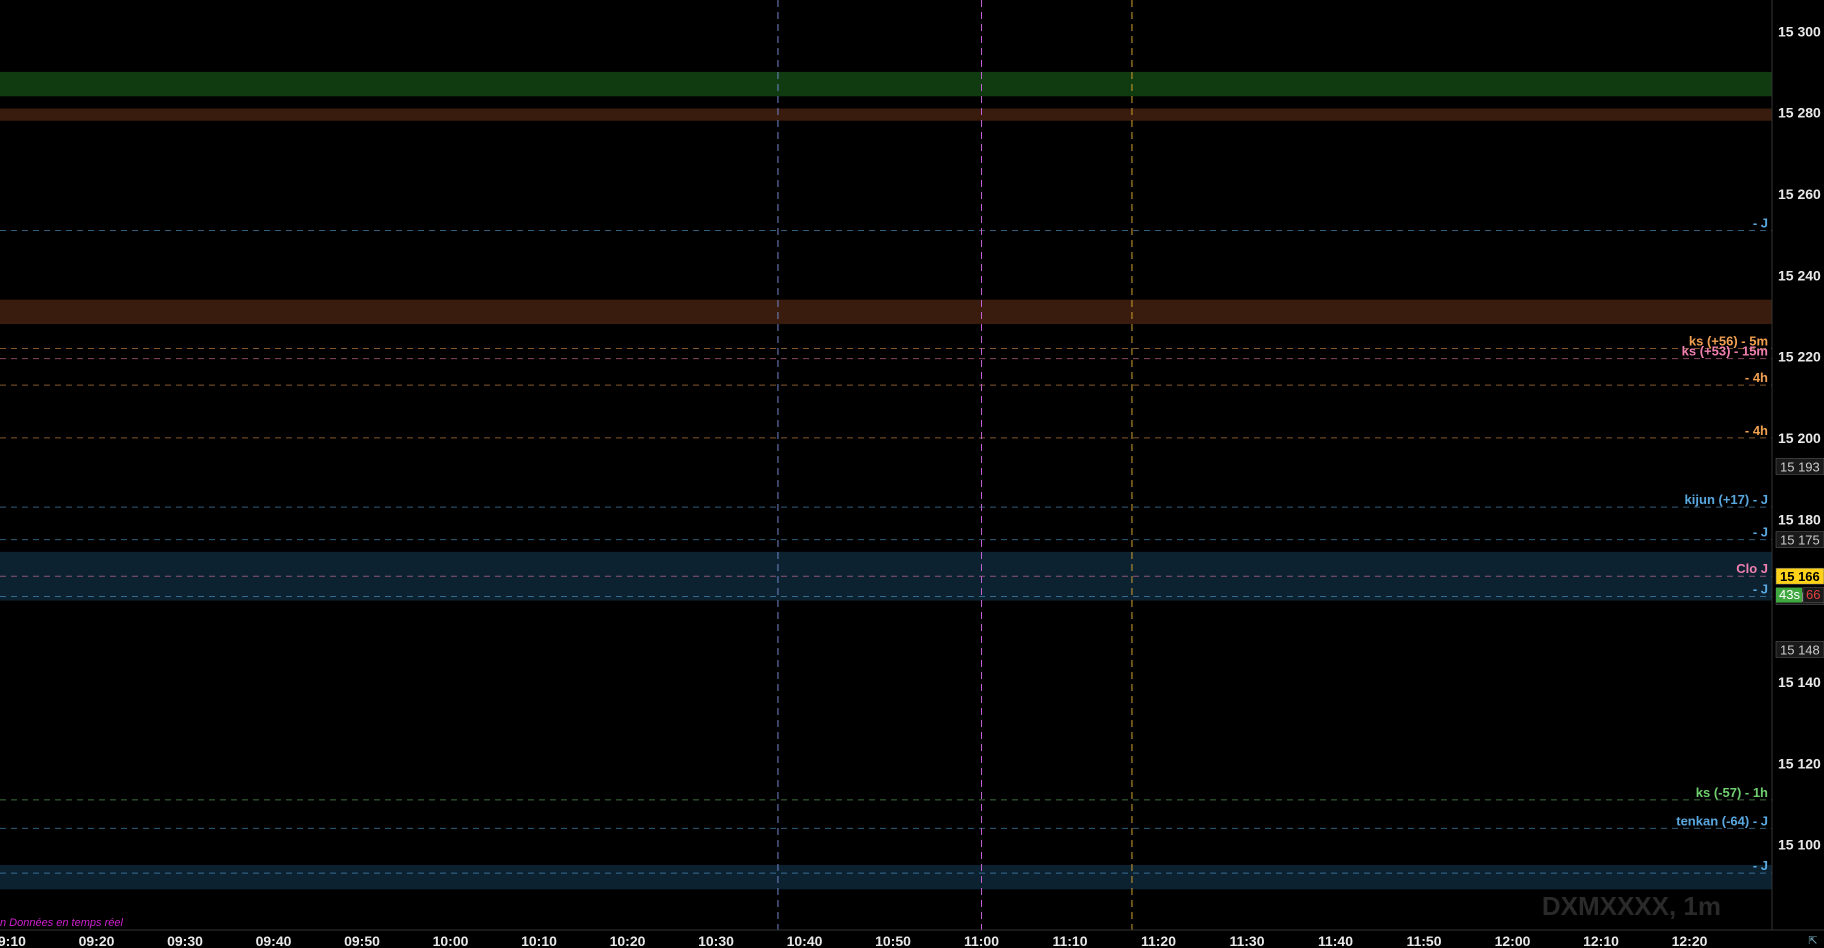 This screenshot has height=948, width=1824. What do you see at coordinates (1752, 568) in the screenshot?
I see `level-label: Clo J` at bounding box center [1752, 568].